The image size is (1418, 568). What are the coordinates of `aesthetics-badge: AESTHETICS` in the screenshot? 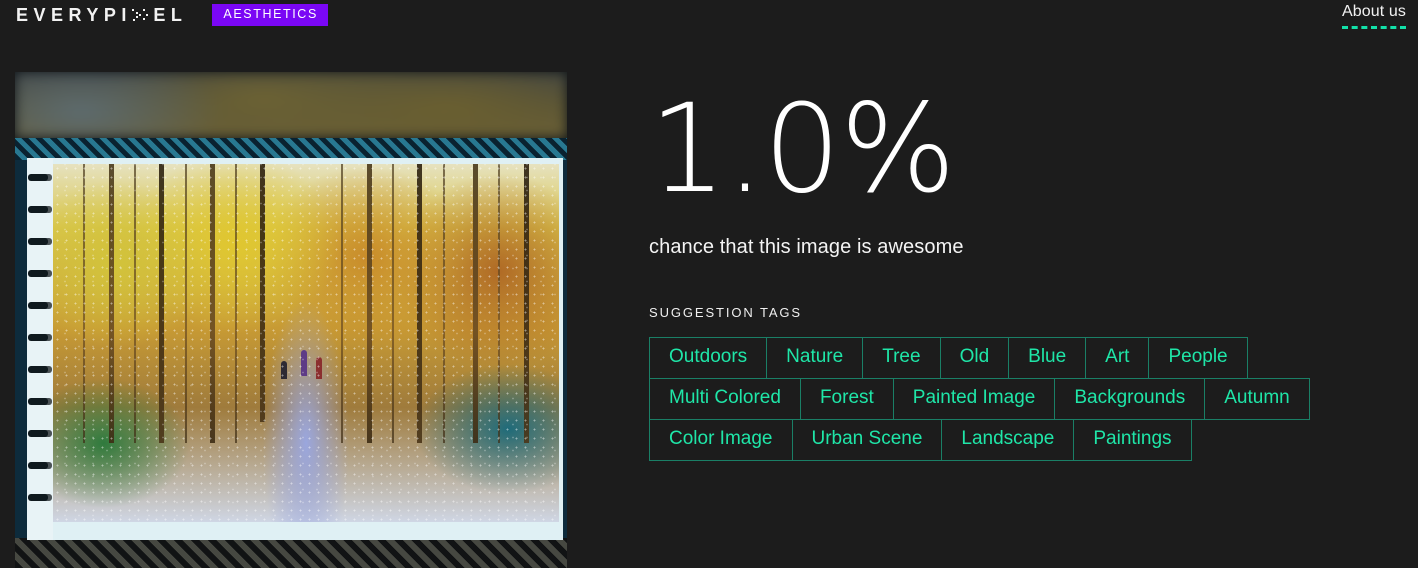 It's located at (270, 15).